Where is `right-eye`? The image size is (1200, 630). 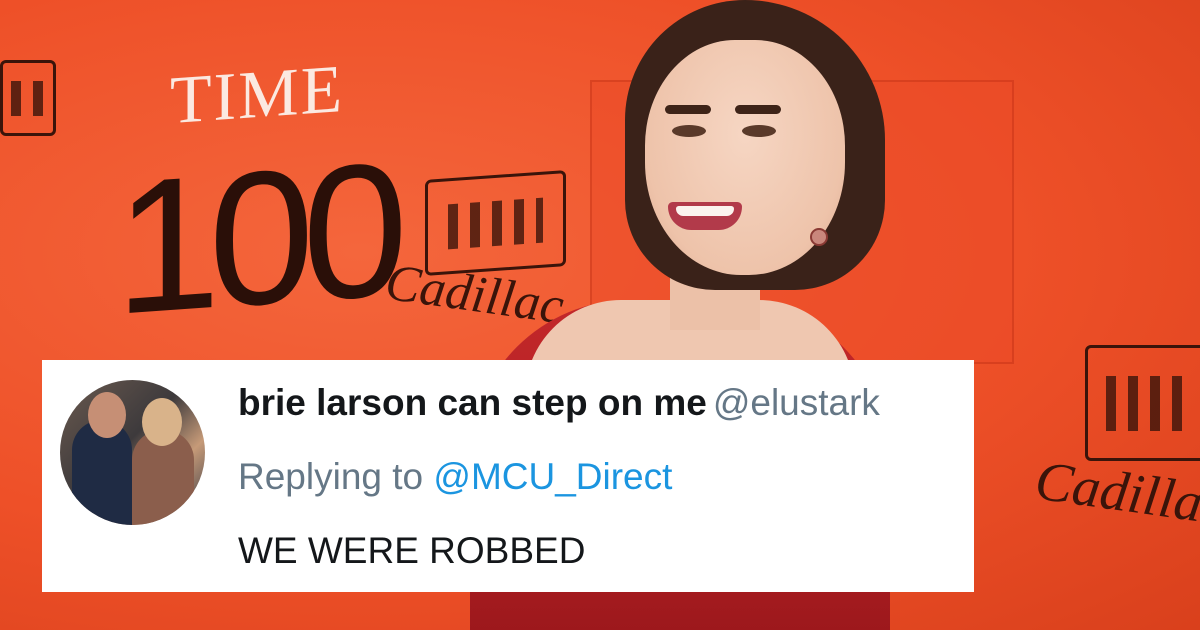
right-eye is located at coordinates (759, 131).